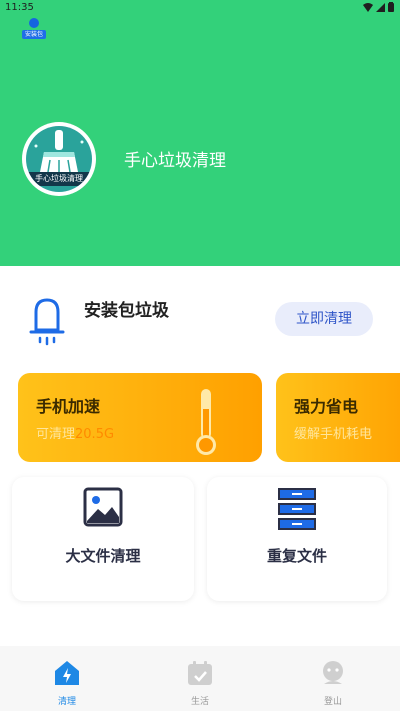 This screenshot has height=711, width=400. I want to click on tab-hiking: 登山, so click(333, 678).